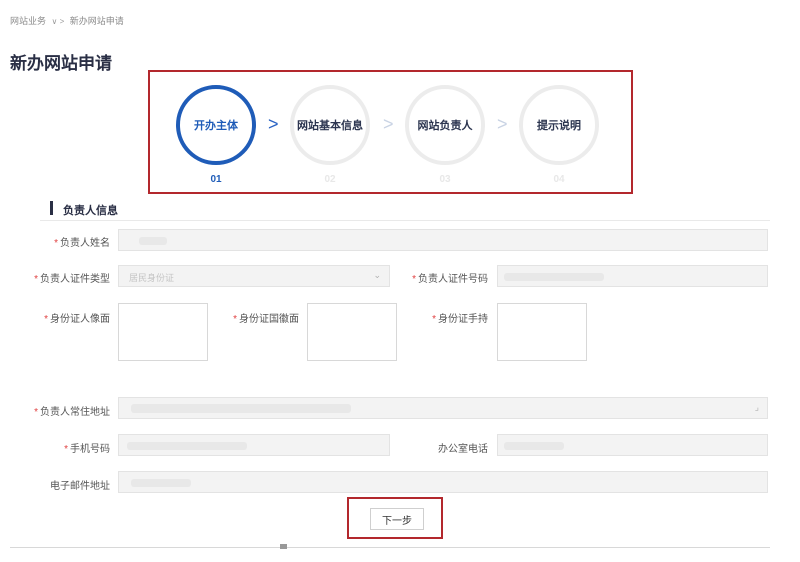 Image resolution: width=800 pixels, height=562 pixels. What do you see at coordinates (254, 276) in the screenshot?
I see `id-type-select: 居民身份证 ⌄` at bounding box center [254, 276].